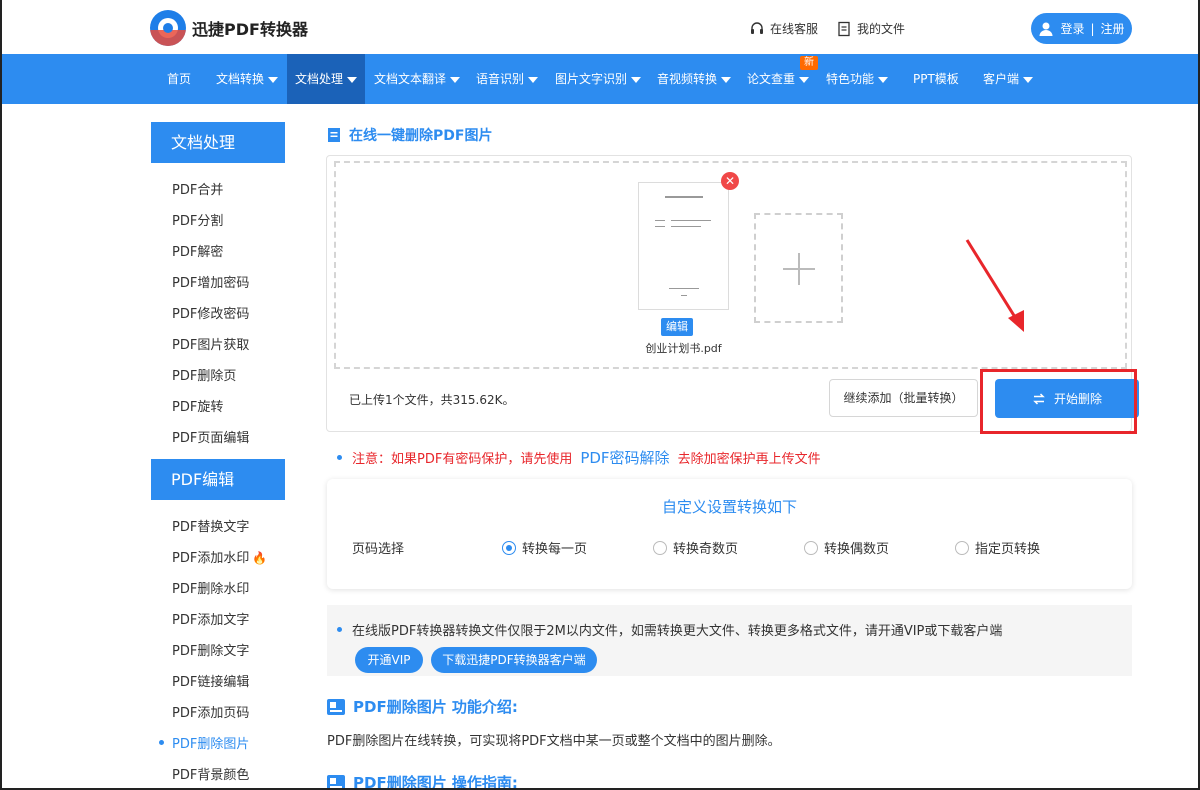 The image size is (1200, 790). What do you see at coordinates (197, 250) in the screenshot?
I see `sidebar-item-pdf-decrypt: PDF解密` at bounding box center [197, 250].